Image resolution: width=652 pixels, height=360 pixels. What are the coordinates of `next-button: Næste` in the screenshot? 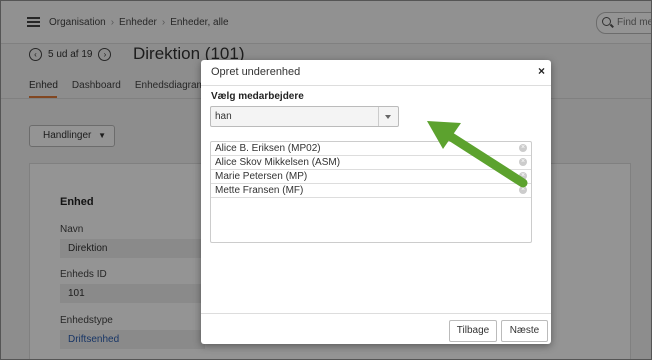 It's located at (524, 331).